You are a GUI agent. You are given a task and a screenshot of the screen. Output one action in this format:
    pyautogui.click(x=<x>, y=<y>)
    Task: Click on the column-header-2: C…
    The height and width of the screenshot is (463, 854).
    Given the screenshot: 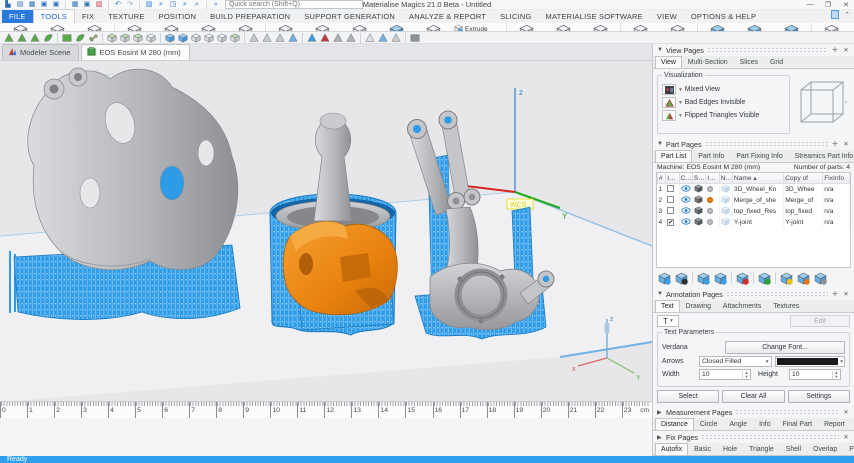 What is the action you would take?
    pyautogui.click(x=685, y=178)
    